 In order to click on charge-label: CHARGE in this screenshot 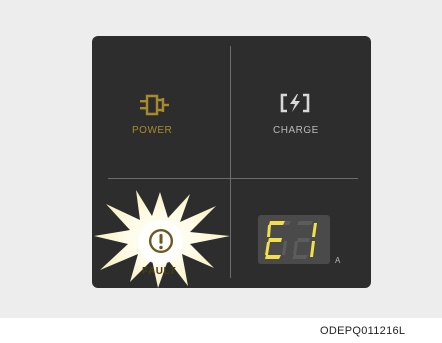, I will do `click(296, 130)`.